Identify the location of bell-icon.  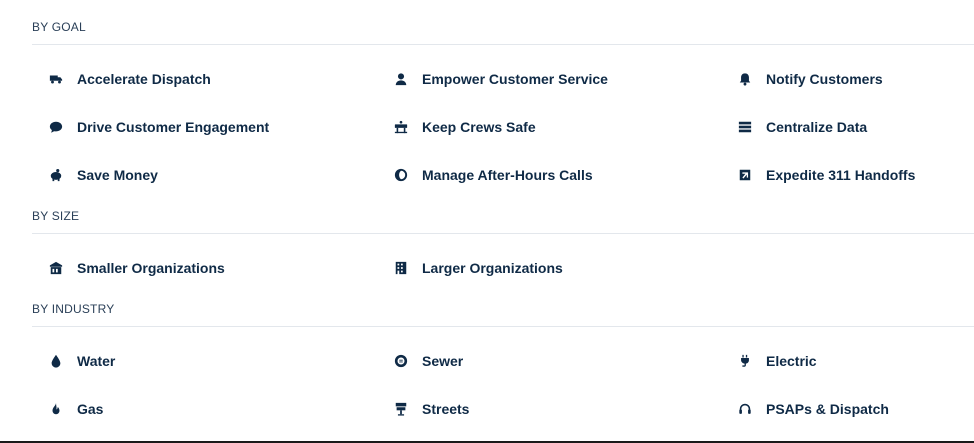
(745, 79).